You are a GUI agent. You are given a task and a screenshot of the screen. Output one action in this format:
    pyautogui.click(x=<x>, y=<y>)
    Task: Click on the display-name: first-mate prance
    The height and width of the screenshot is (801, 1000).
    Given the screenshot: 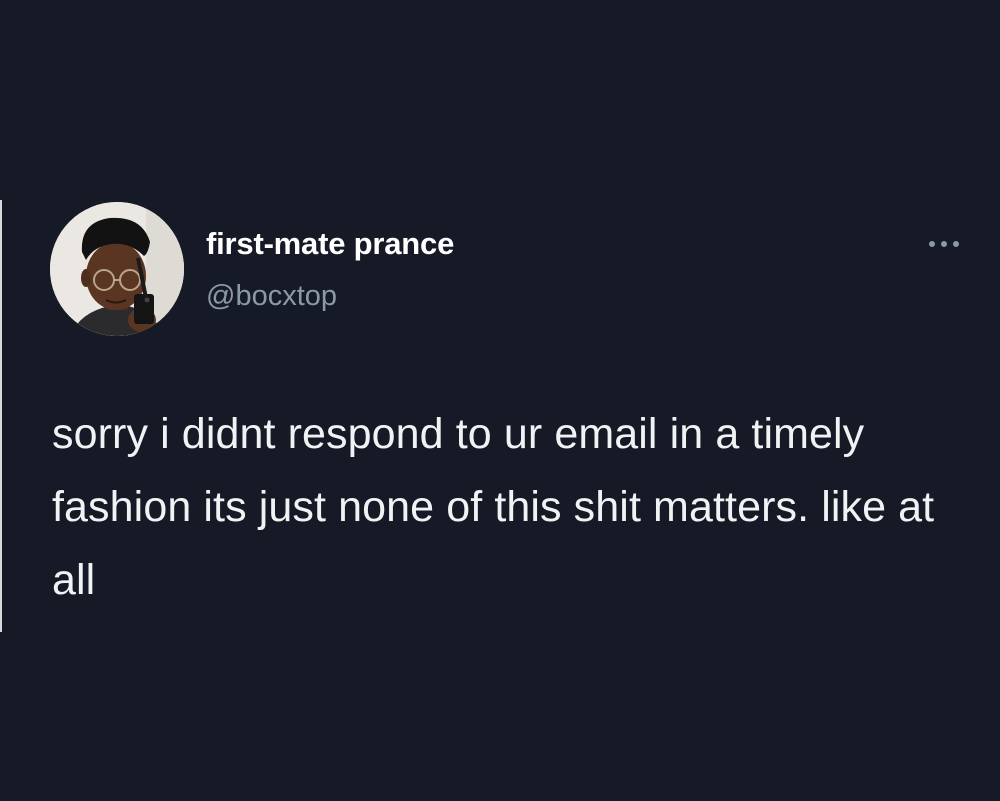 What is the action you would take?
    pyautogui.click(x=330, y=244)
    